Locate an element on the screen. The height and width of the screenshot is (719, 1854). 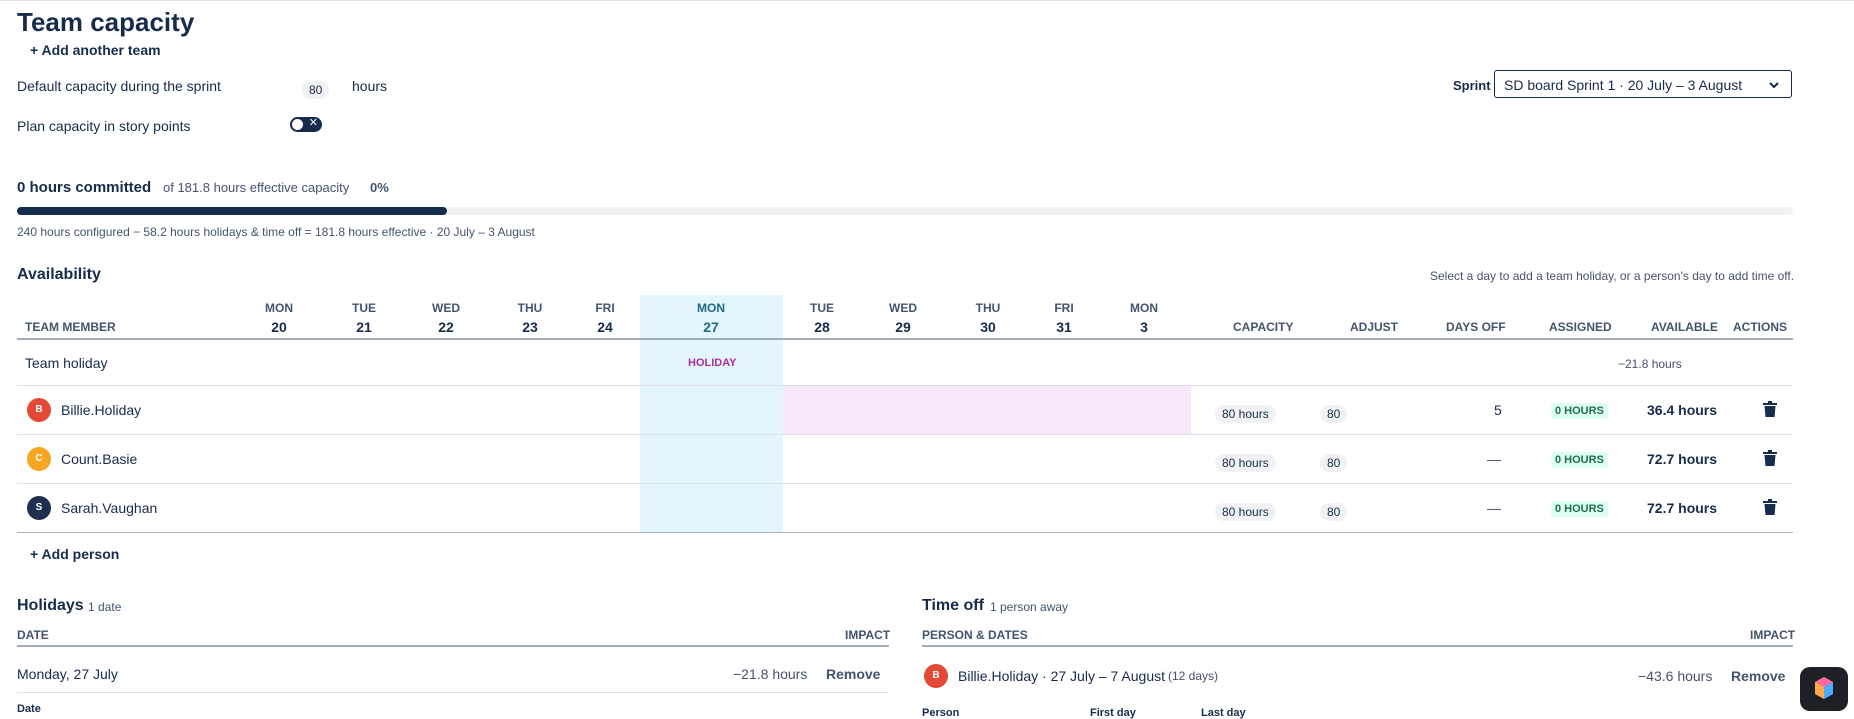
default-capacity-input: 80 is located at coordinates (316, 90).